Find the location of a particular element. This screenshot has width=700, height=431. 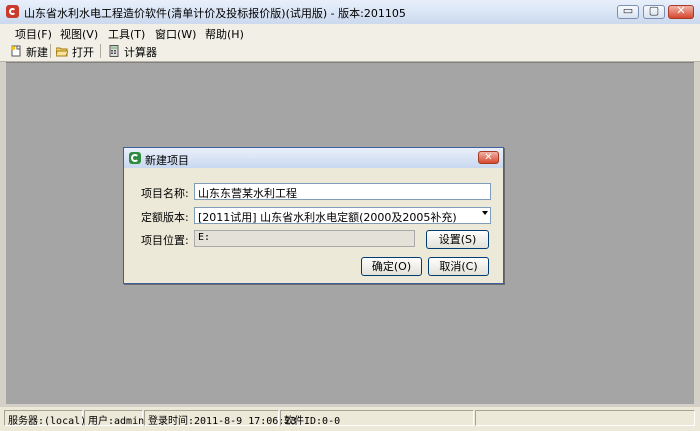

new-label: 新建 is located at coordinates (37, 52).